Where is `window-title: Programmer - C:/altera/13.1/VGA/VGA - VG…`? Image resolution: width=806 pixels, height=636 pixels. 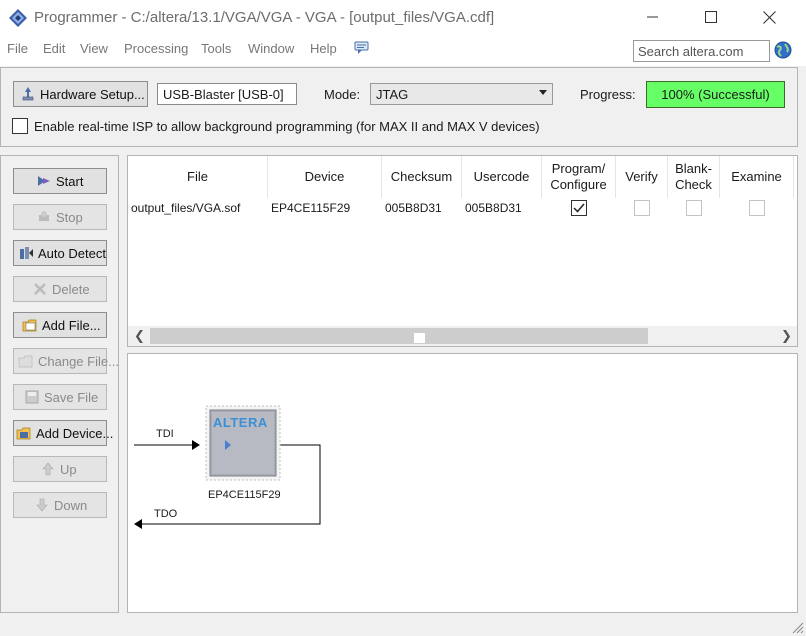 window-title: Programmer - C:/altera/13.1/VGA/VGA - VG… is located at coordinates (264, 17).